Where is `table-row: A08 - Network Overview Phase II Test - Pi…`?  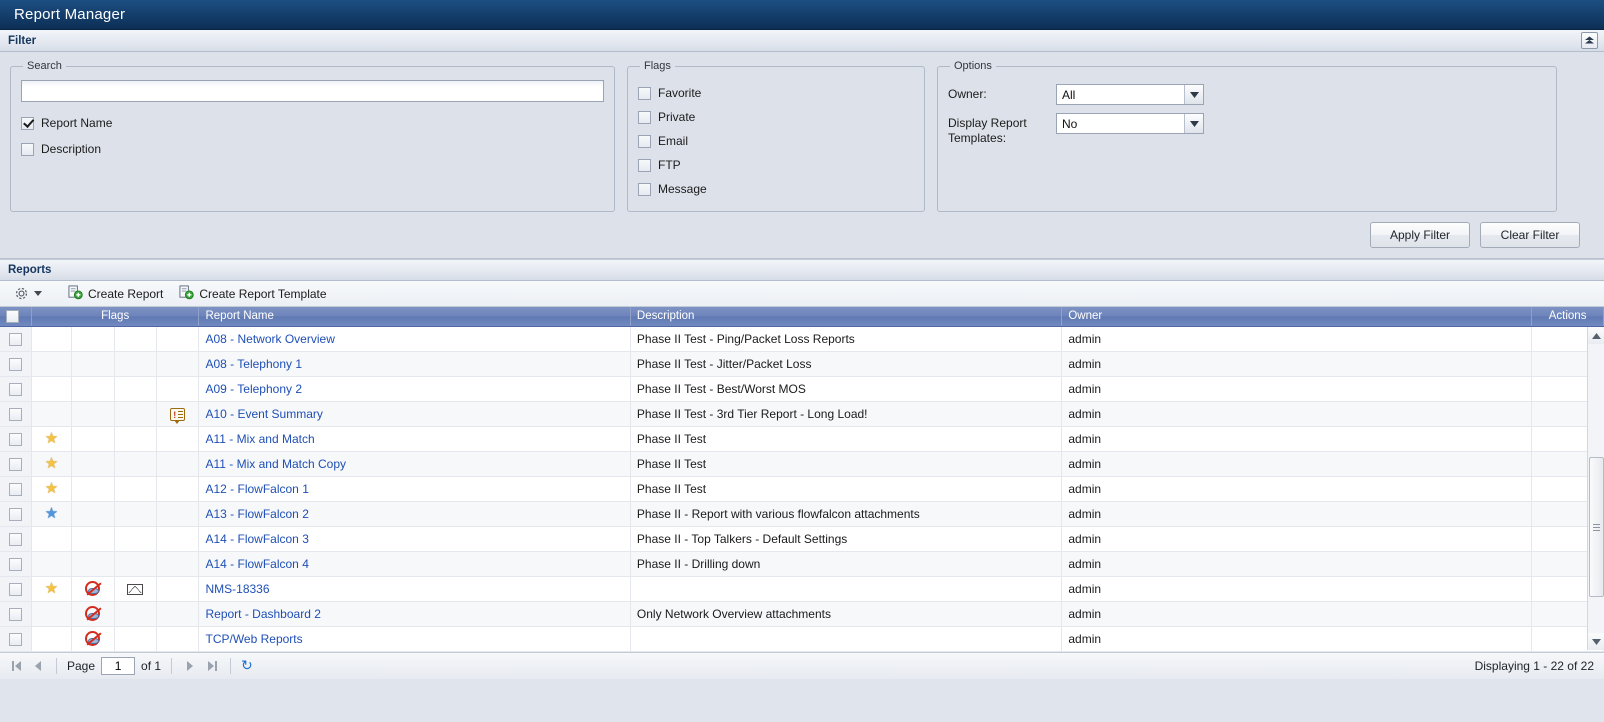
table-row: A08 - Network Overview Phase II Test - Pi… is located at coordinates (802, 339).